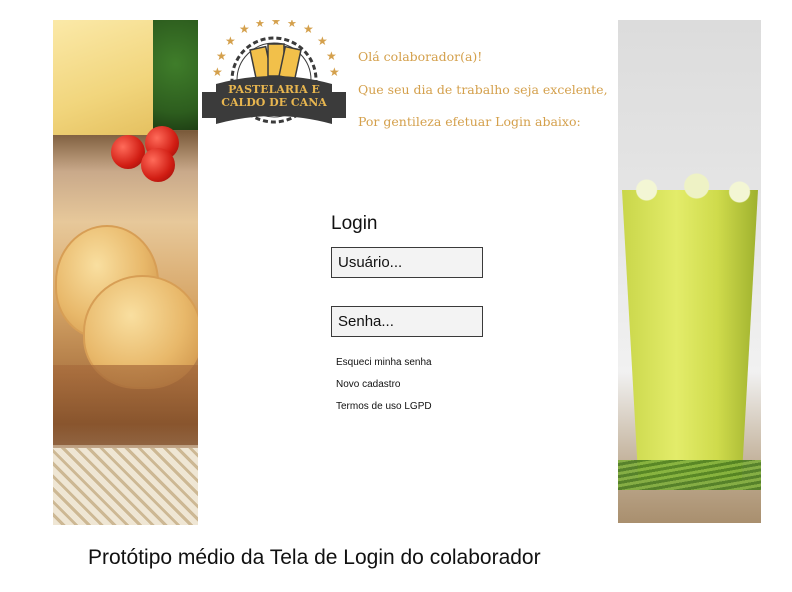  I want to click on lgpd-terms-link: Termos de uso LGPD, so click(384, 406).